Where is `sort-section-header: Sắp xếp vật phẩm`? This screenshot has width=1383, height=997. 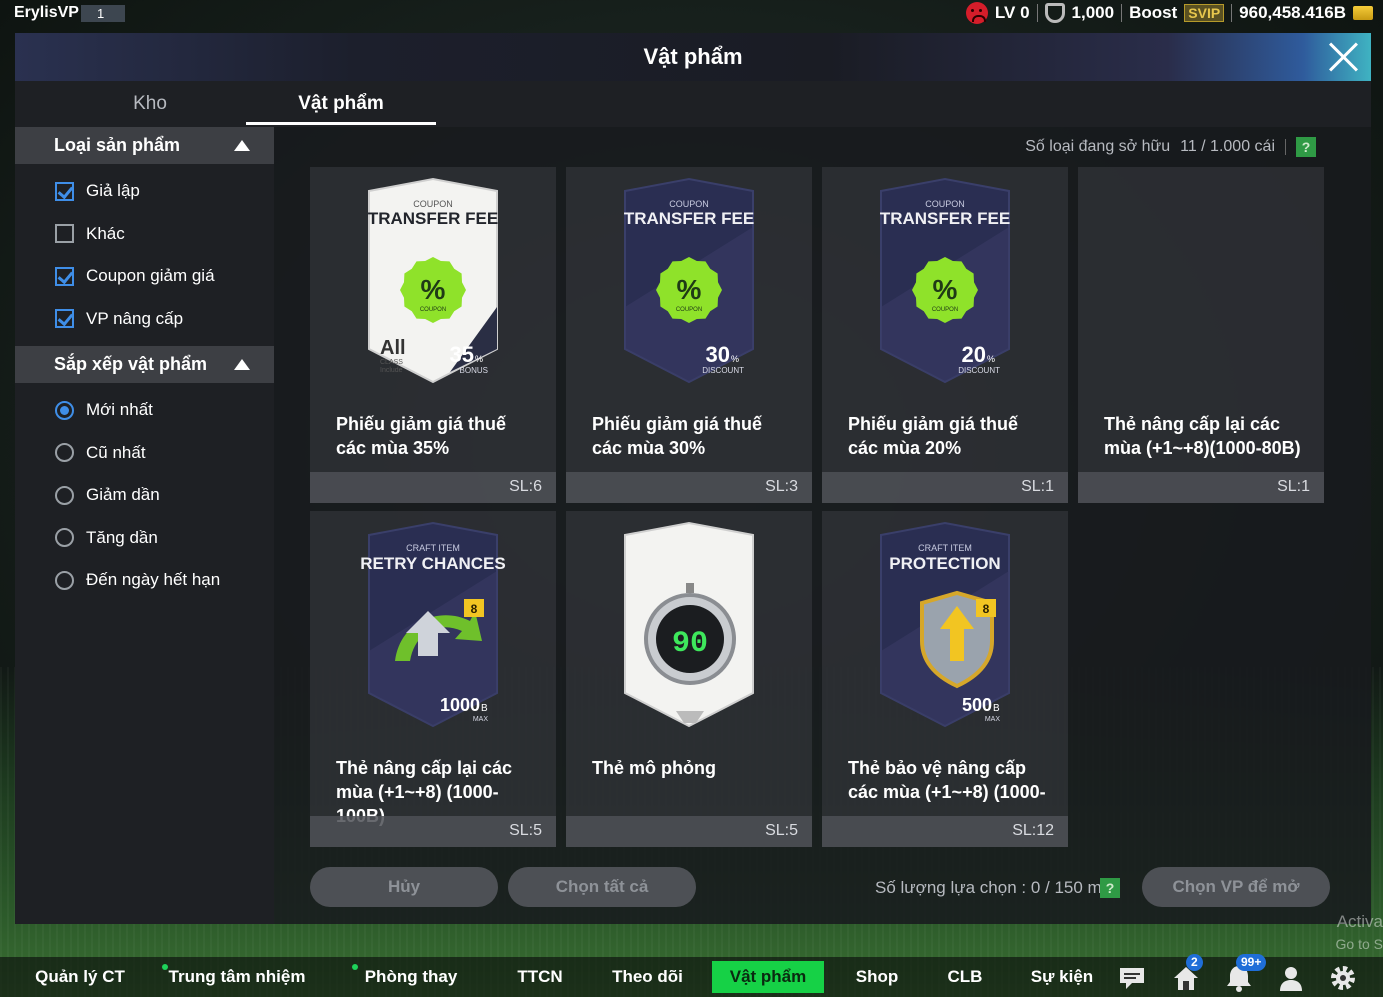 sort-section-header: Sắp xếp vật phẩm is located at coordinates (144, 364).